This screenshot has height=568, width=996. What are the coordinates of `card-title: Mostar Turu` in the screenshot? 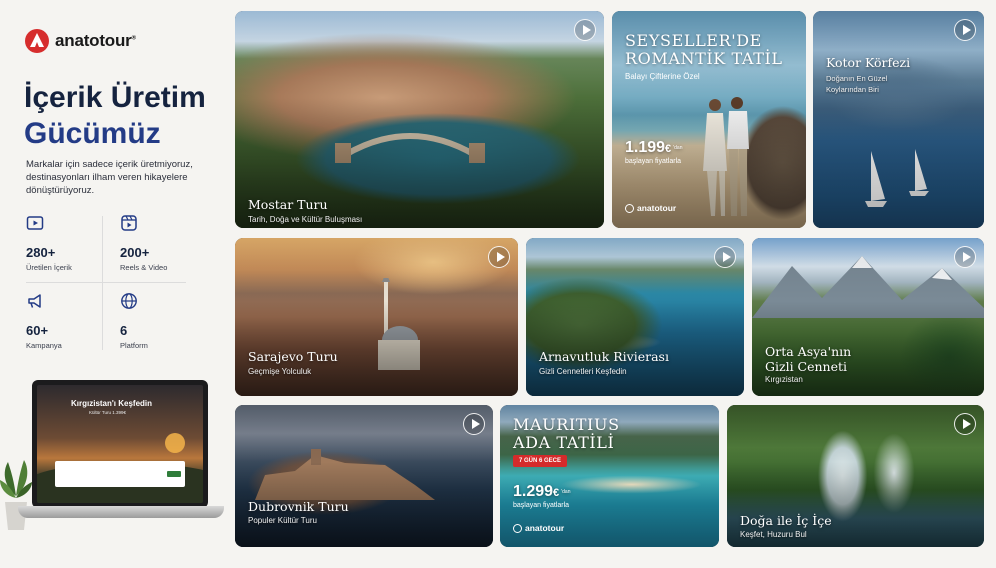 It's located at (288, 204).